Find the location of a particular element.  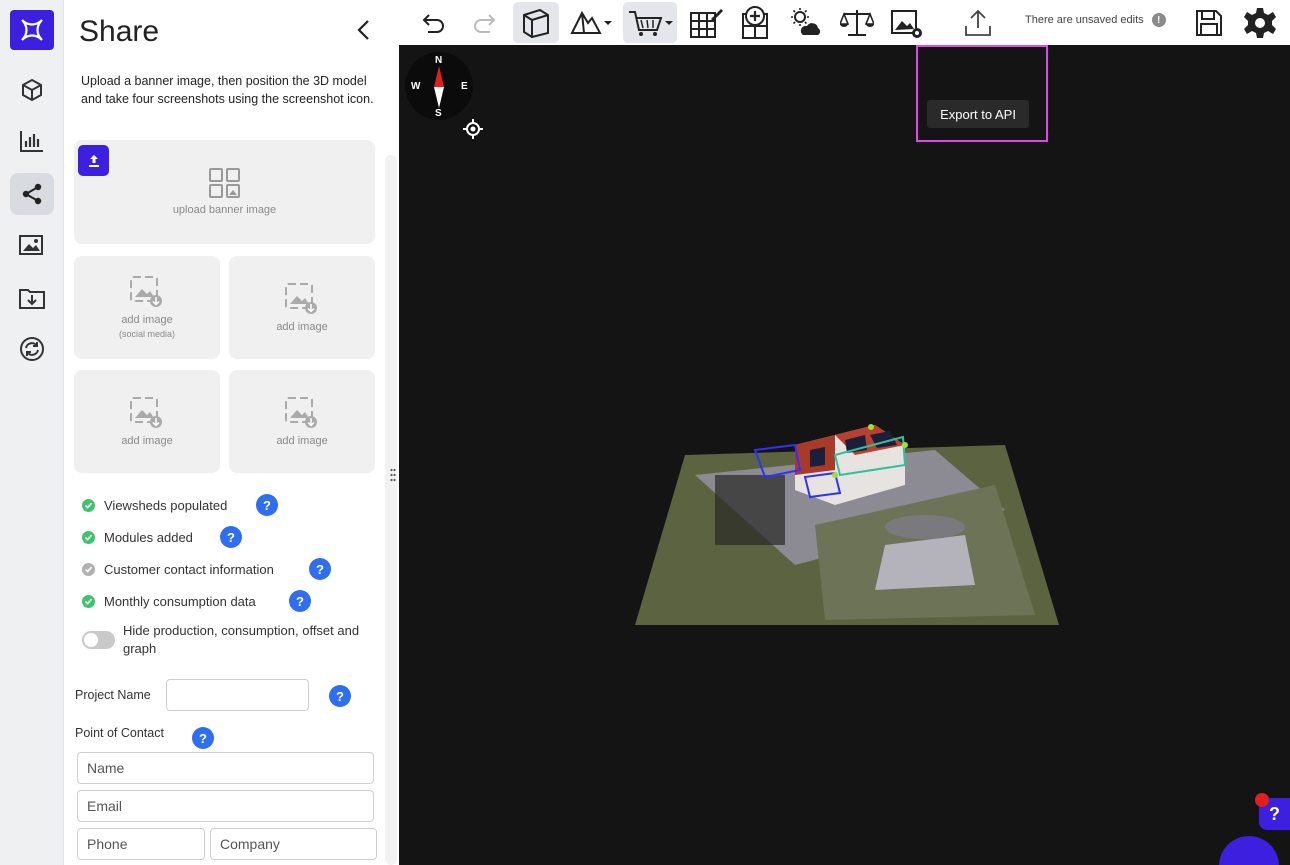

checklist-label: Viewsheds populated is located at coordinates (166, 505).